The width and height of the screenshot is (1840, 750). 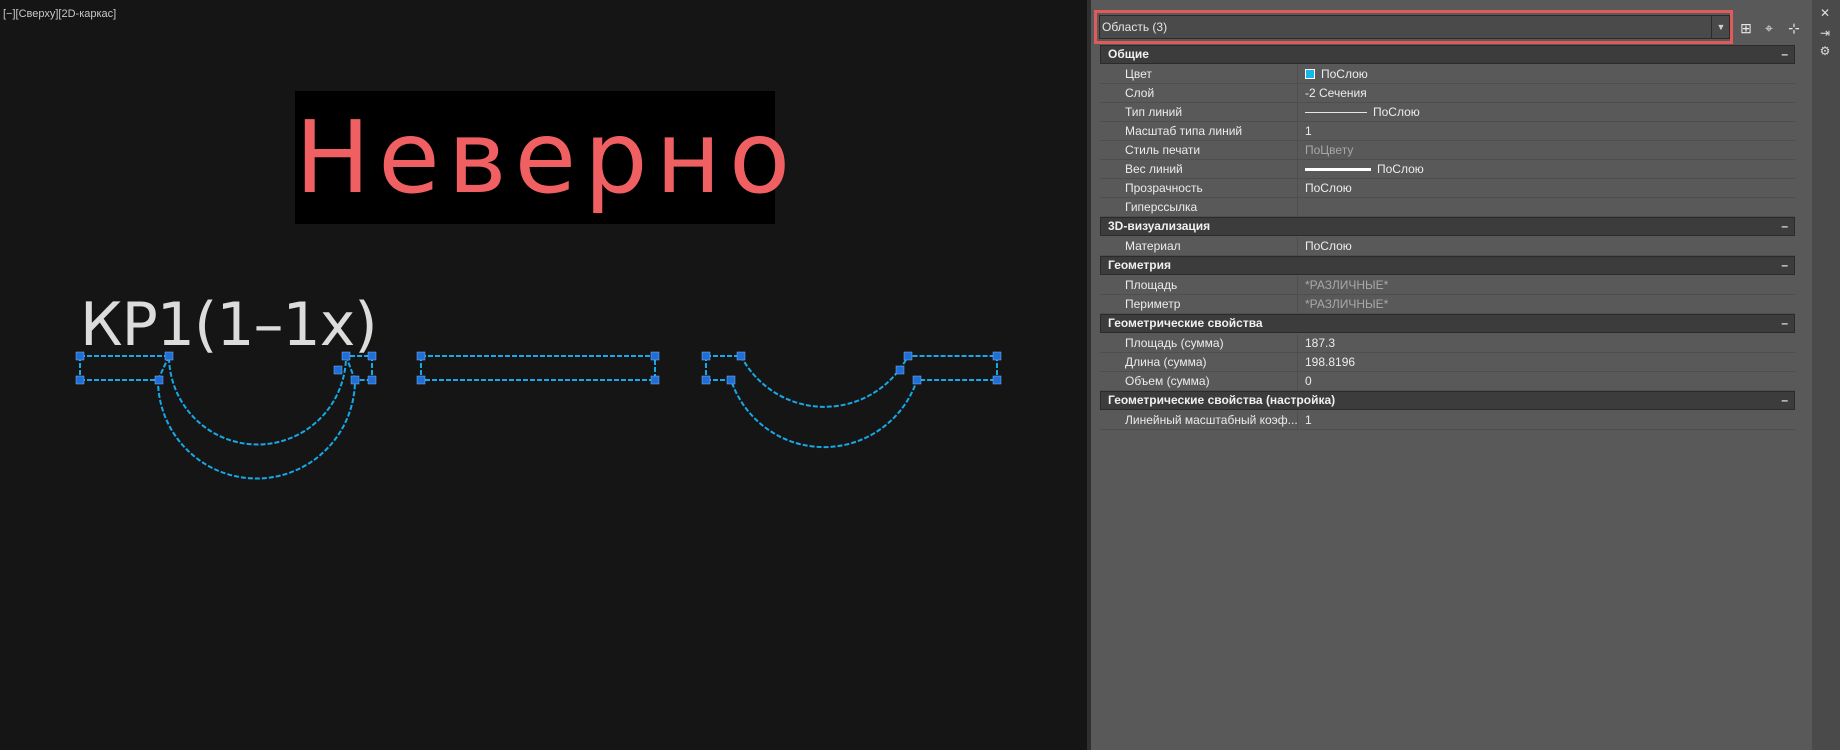 What do you see at coordinates (1447, 74) in the screenshot?
I see `property-row: Цвет ПоСлою` at bounding box center [1447, 74].